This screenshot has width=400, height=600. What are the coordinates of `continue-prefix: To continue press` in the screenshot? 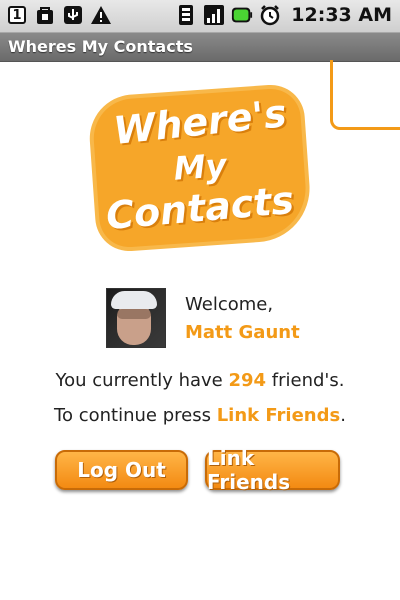 It's located at (135, 415).